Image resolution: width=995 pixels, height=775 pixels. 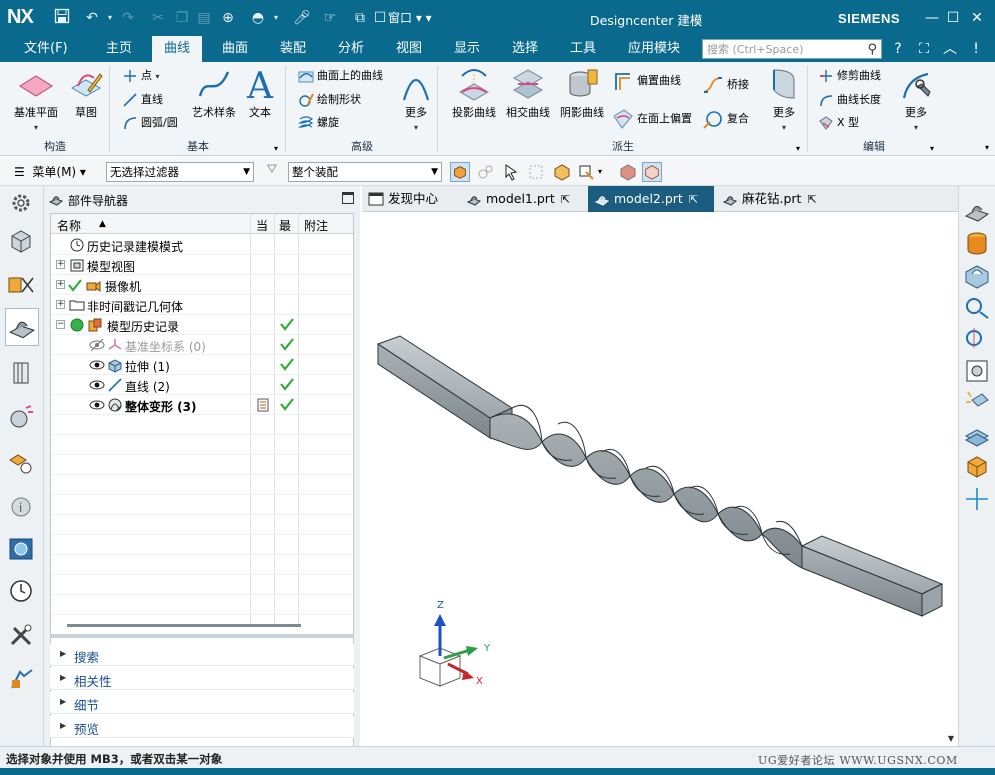 What do you see at coordinates (448, 650) in the screenshot?
I see `view-triad` at bounding box center [448, 650].